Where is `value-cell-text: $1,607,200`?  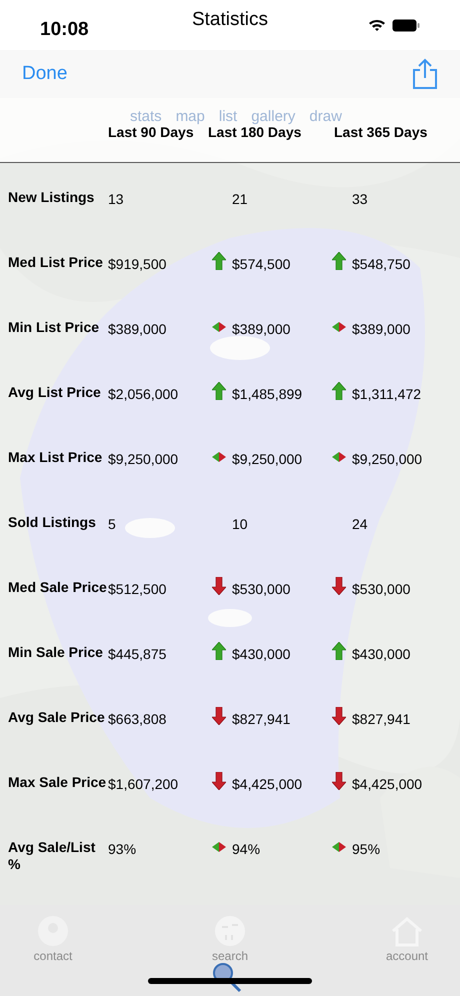
value-cell-text: $1,607,200 is located at coordinates (143, 784).